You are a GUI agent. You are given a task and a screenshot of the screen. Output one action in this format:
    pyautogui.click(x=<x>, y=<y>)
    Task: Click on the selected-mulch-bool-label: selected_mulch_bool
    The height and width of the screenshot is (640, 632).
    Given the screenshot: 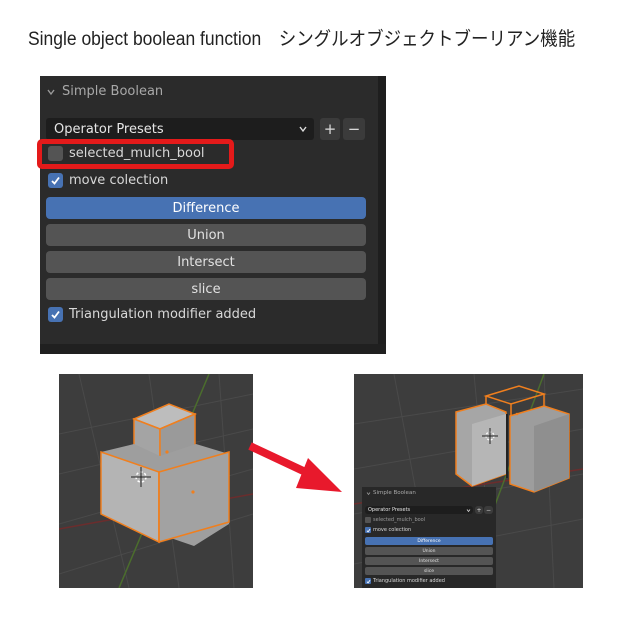 What is the action you would take?
    pyautogui.click(x=399, y=520)
    